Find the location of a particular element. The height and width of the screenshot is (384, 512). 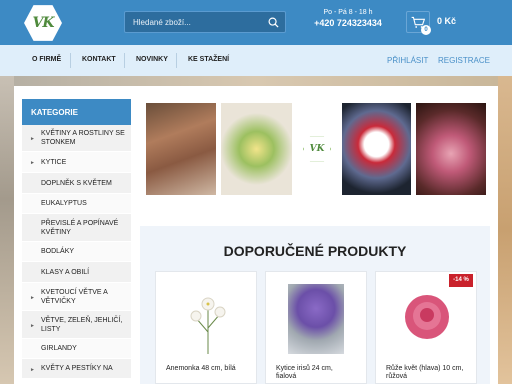

search-box is located at coordinates (205, 22).